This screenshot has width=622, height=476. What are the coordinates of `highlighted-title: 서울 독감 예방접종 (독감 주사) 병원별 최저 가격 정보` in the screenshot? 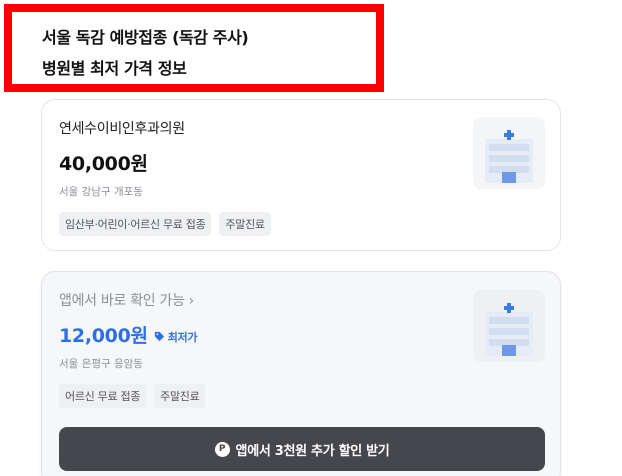 It's located at (194, 48).